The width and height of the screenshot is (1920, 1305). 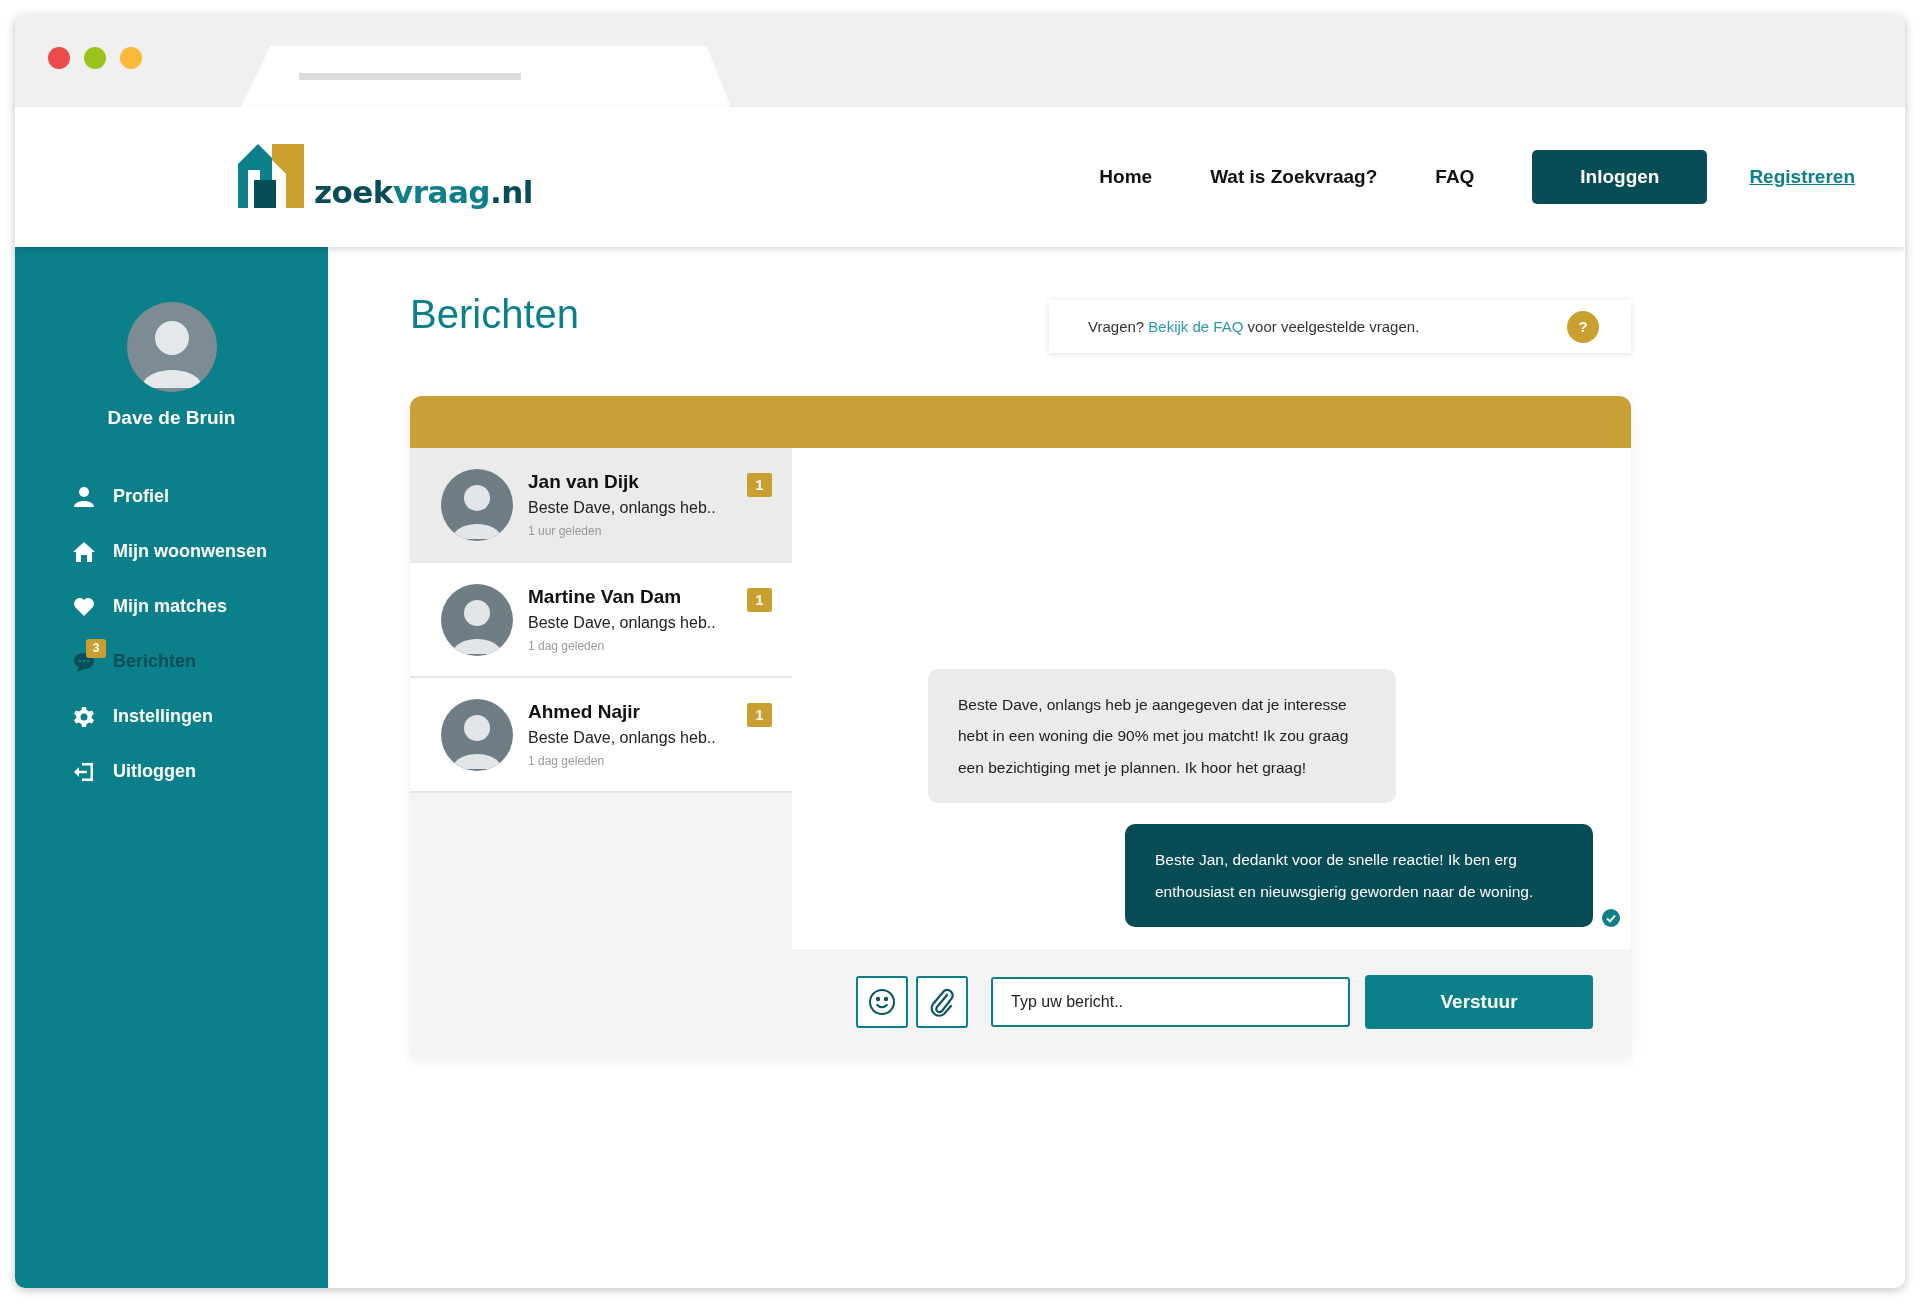 What do you see at coordinates (171, 771) in the screenshot?
I see `sidebar-item: Uitloggen` at bounding box center [171, 771].